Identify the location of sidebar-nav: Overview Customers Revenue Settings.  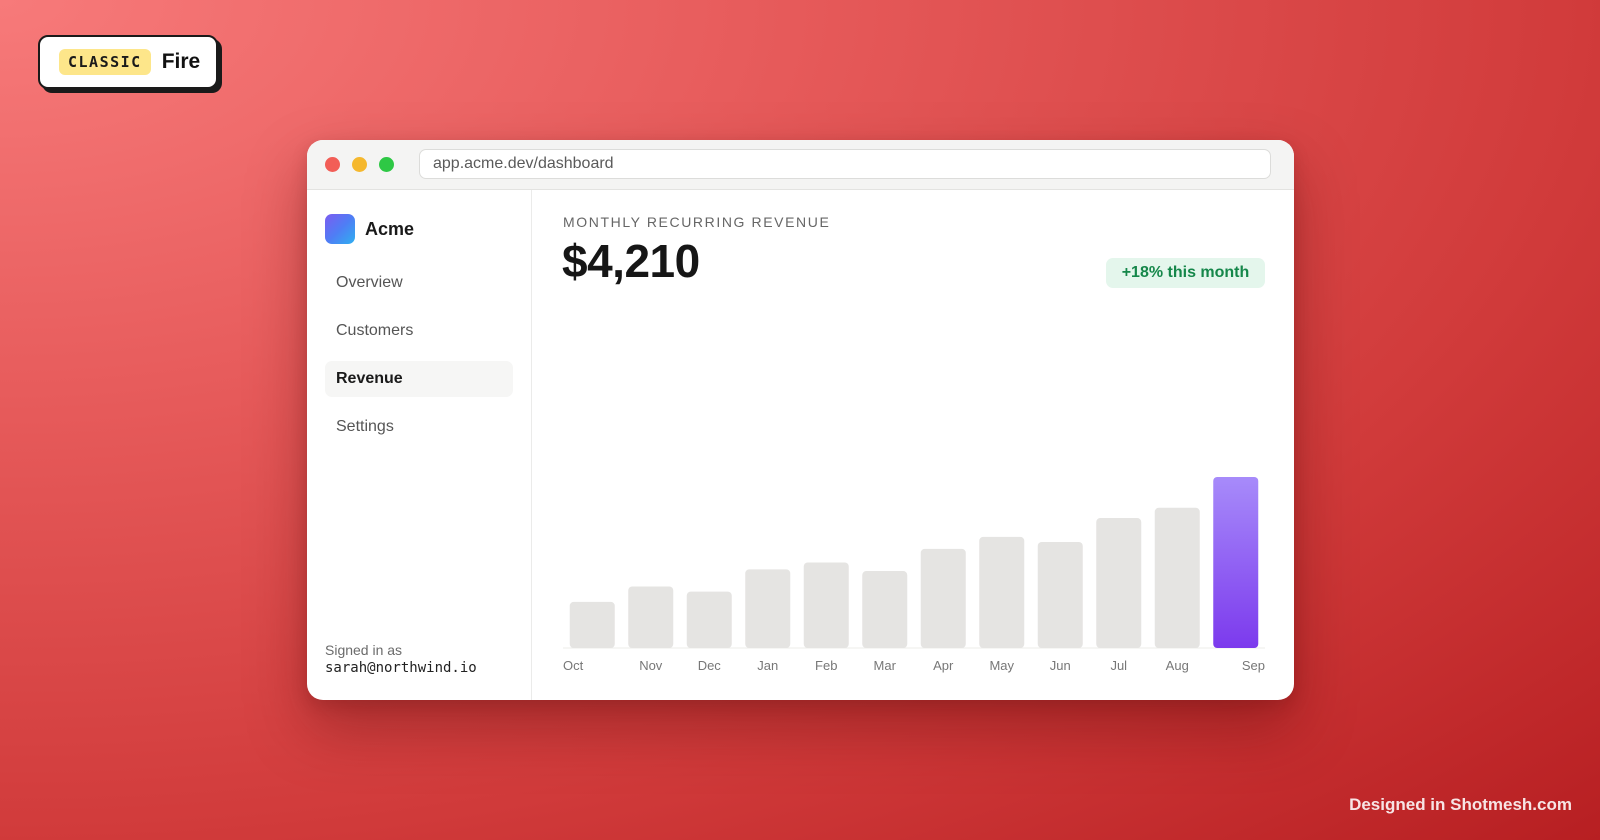
(419, 361).